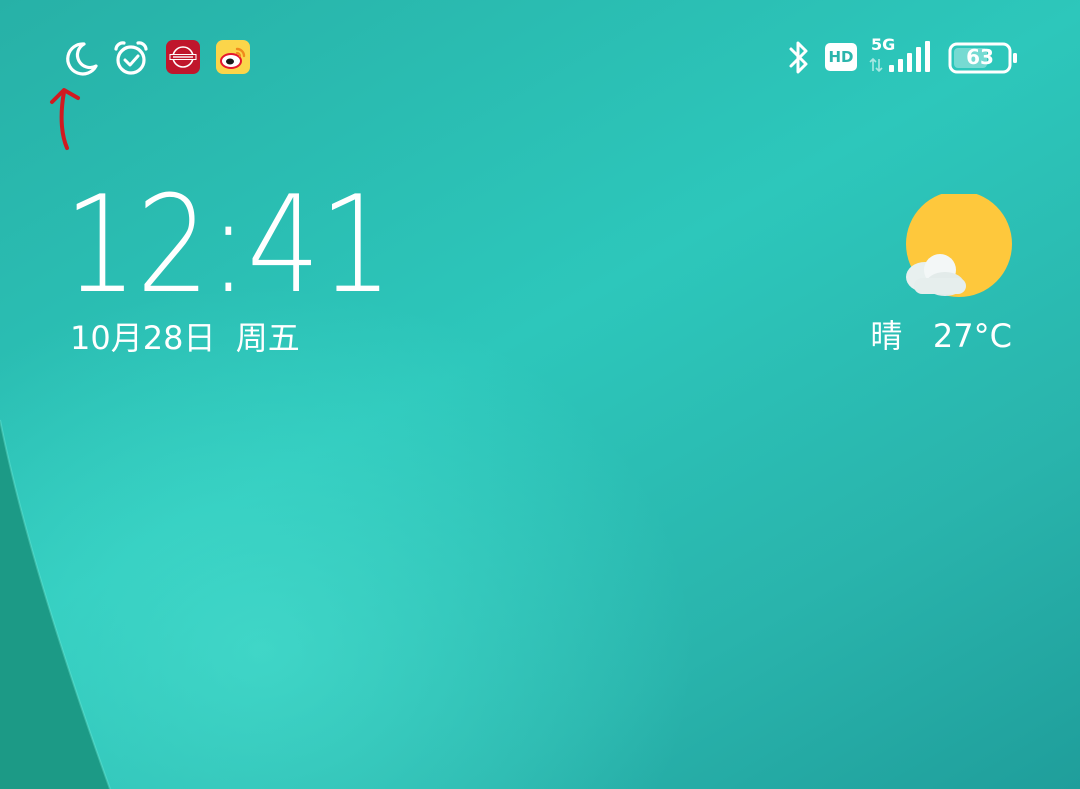 The width and height of the screenshot is (1080, 789). I want to click on moon-icon, so click(82, 59).